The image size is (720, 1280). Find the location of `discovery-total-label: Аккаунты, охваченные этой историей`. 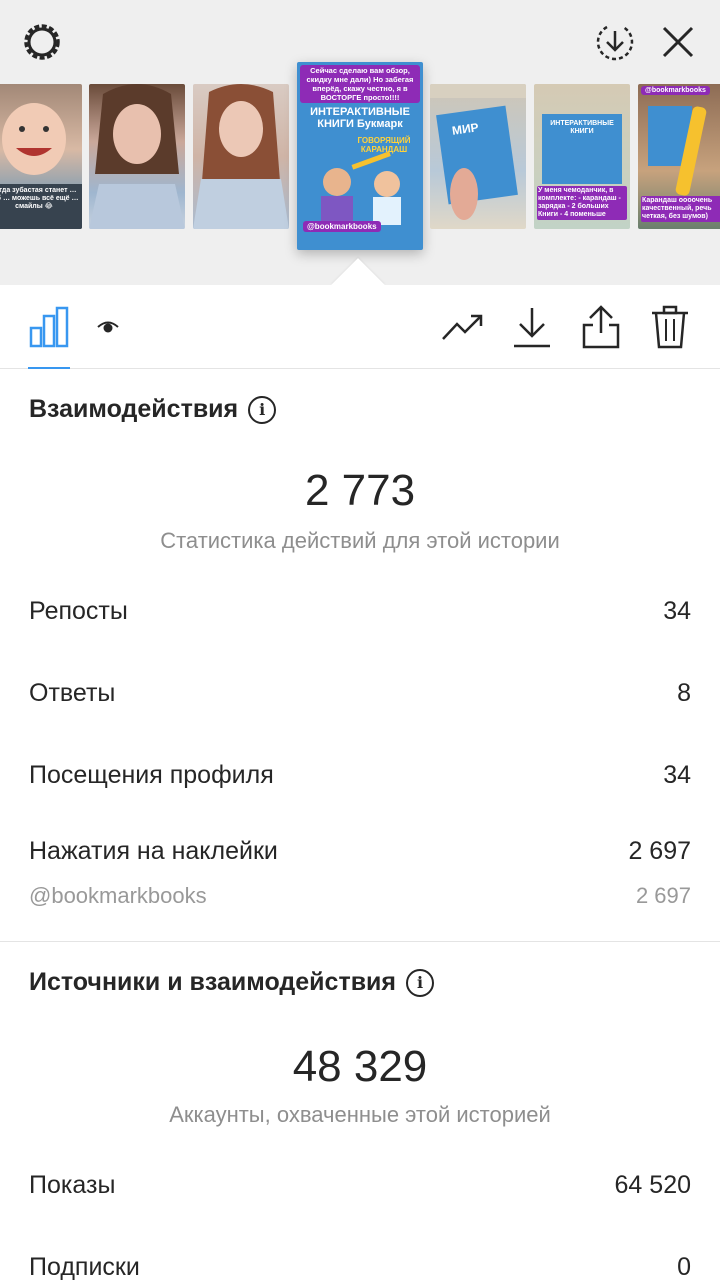

discovery-total-label: Аккаунты, охваченные этой историей is located at coordinates (360, 1114).